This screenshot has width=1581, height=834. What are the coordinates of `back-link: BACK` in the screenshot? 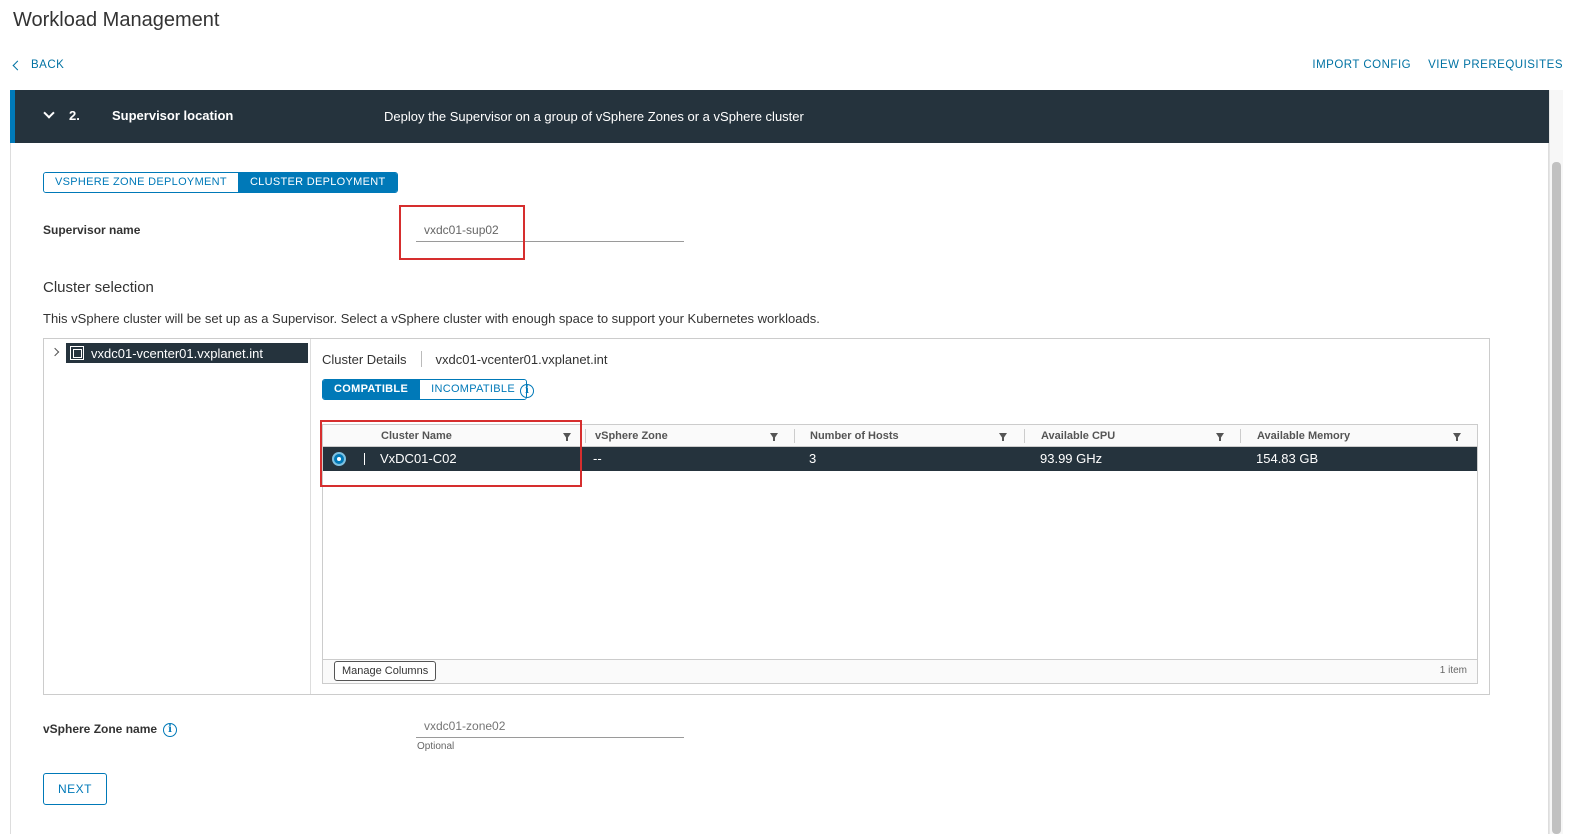 It's located at (38, 65).